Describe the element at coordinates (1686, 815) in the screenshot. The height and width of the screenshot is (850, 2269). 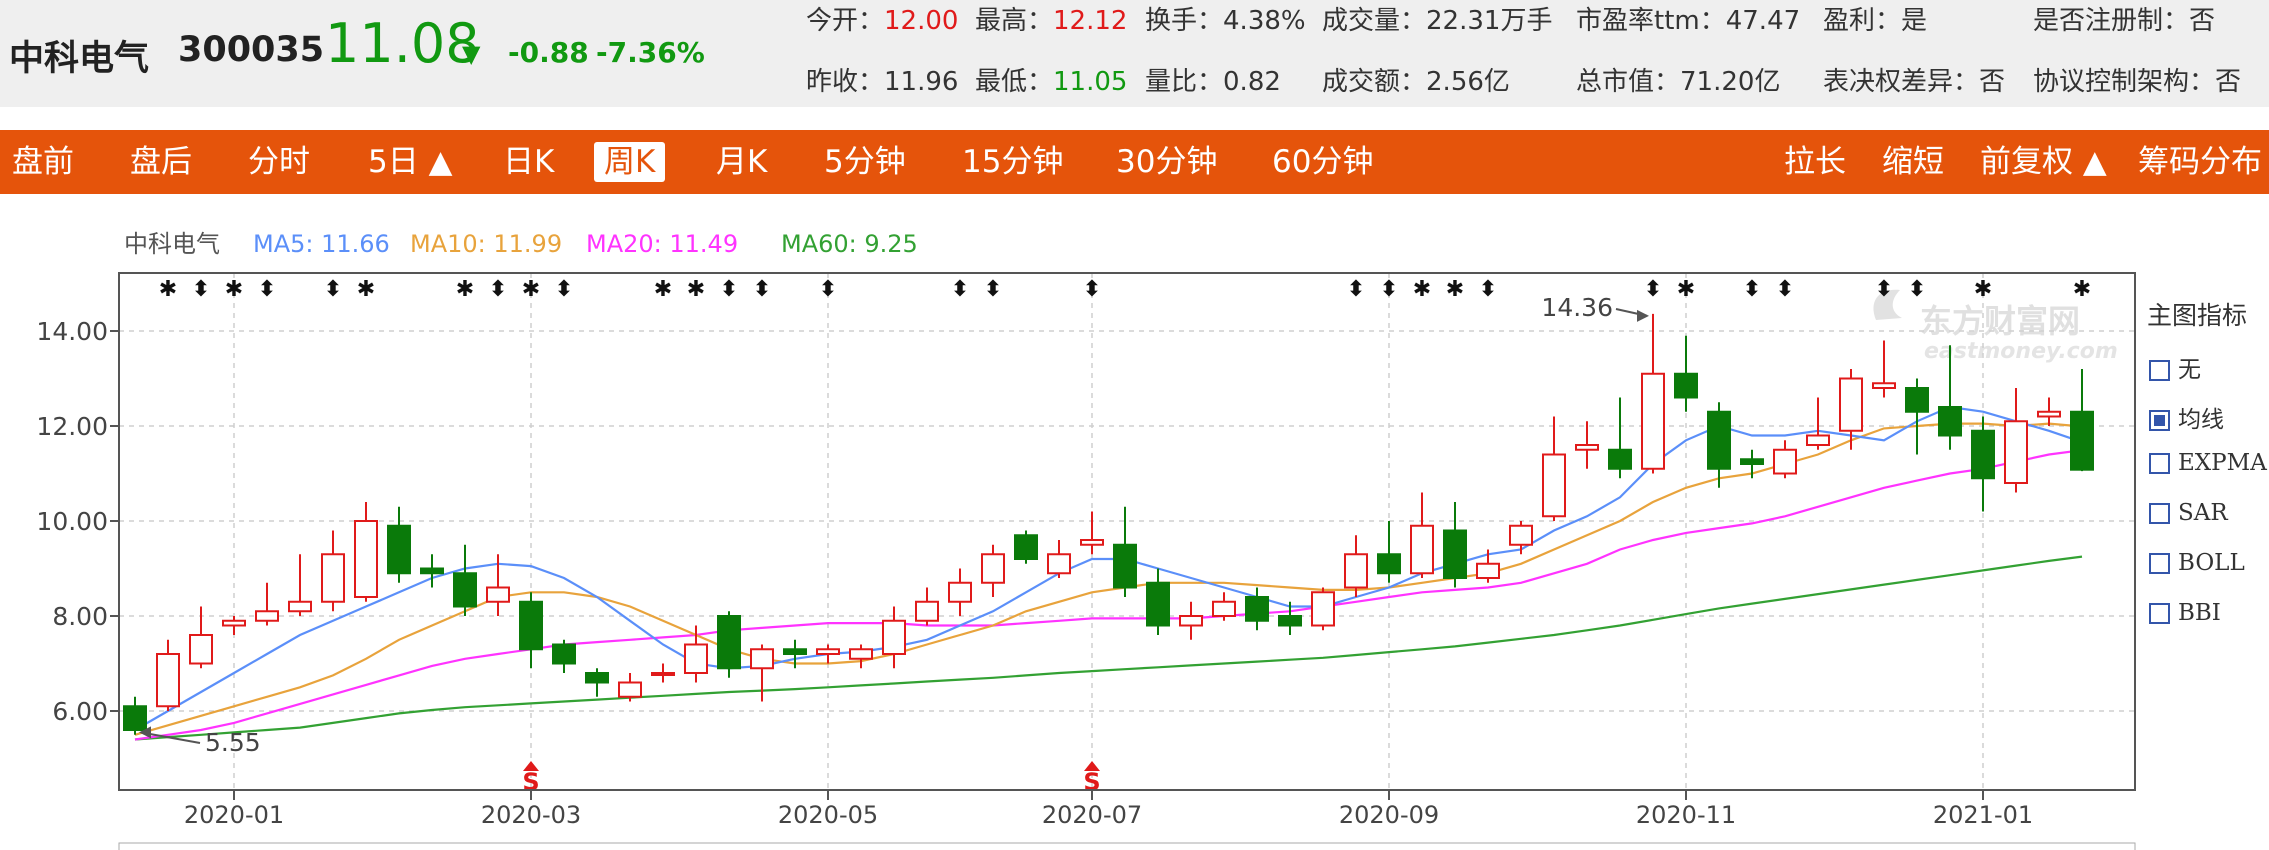
I see `x-tick-label: 2020-11` at that location.